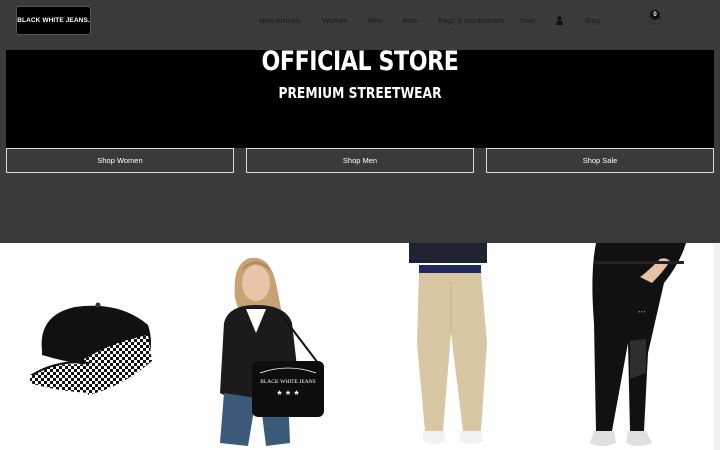  I want to click on user-icon, so click(559, 20).